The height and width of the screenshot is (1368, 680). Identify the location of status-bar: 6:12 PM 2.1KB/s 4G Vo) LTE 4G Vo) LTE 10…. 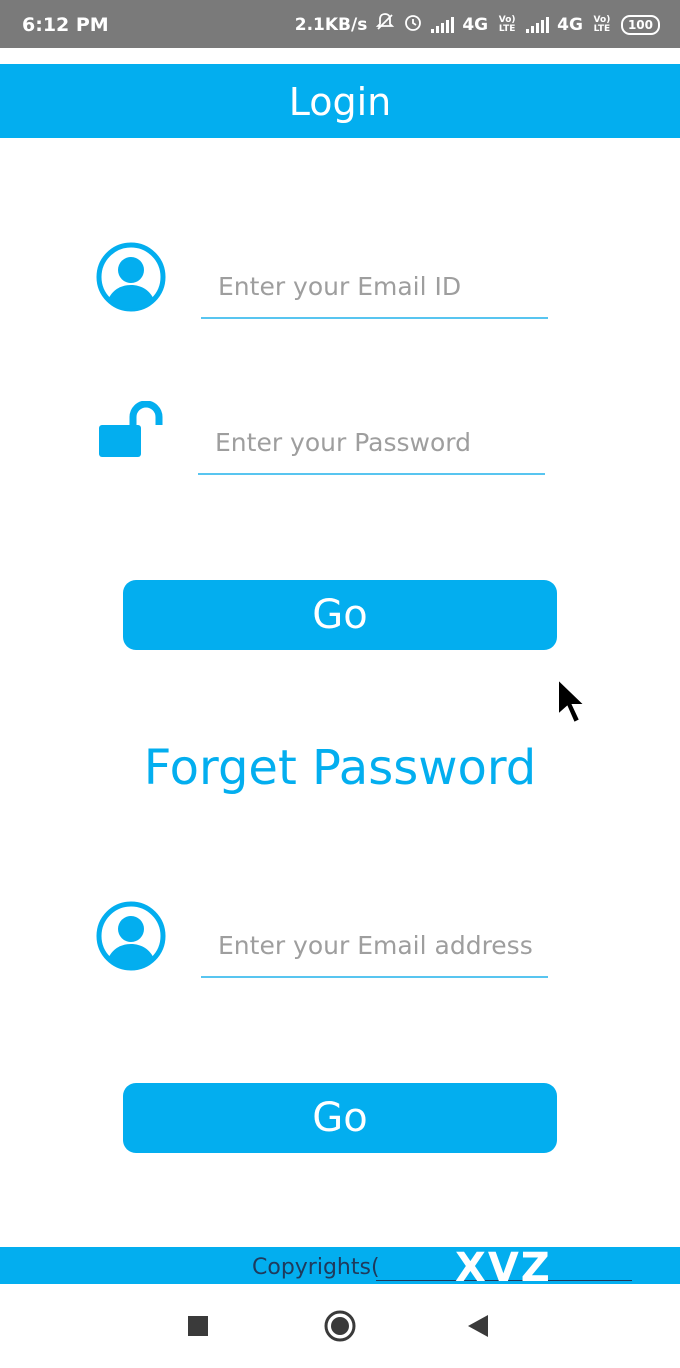
(340, 24).